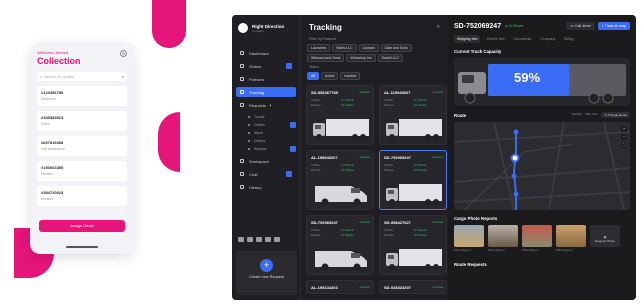 Image resolution: width=642 pixels, height=308 pixels. I want to click on van-image, so click(341, 261).